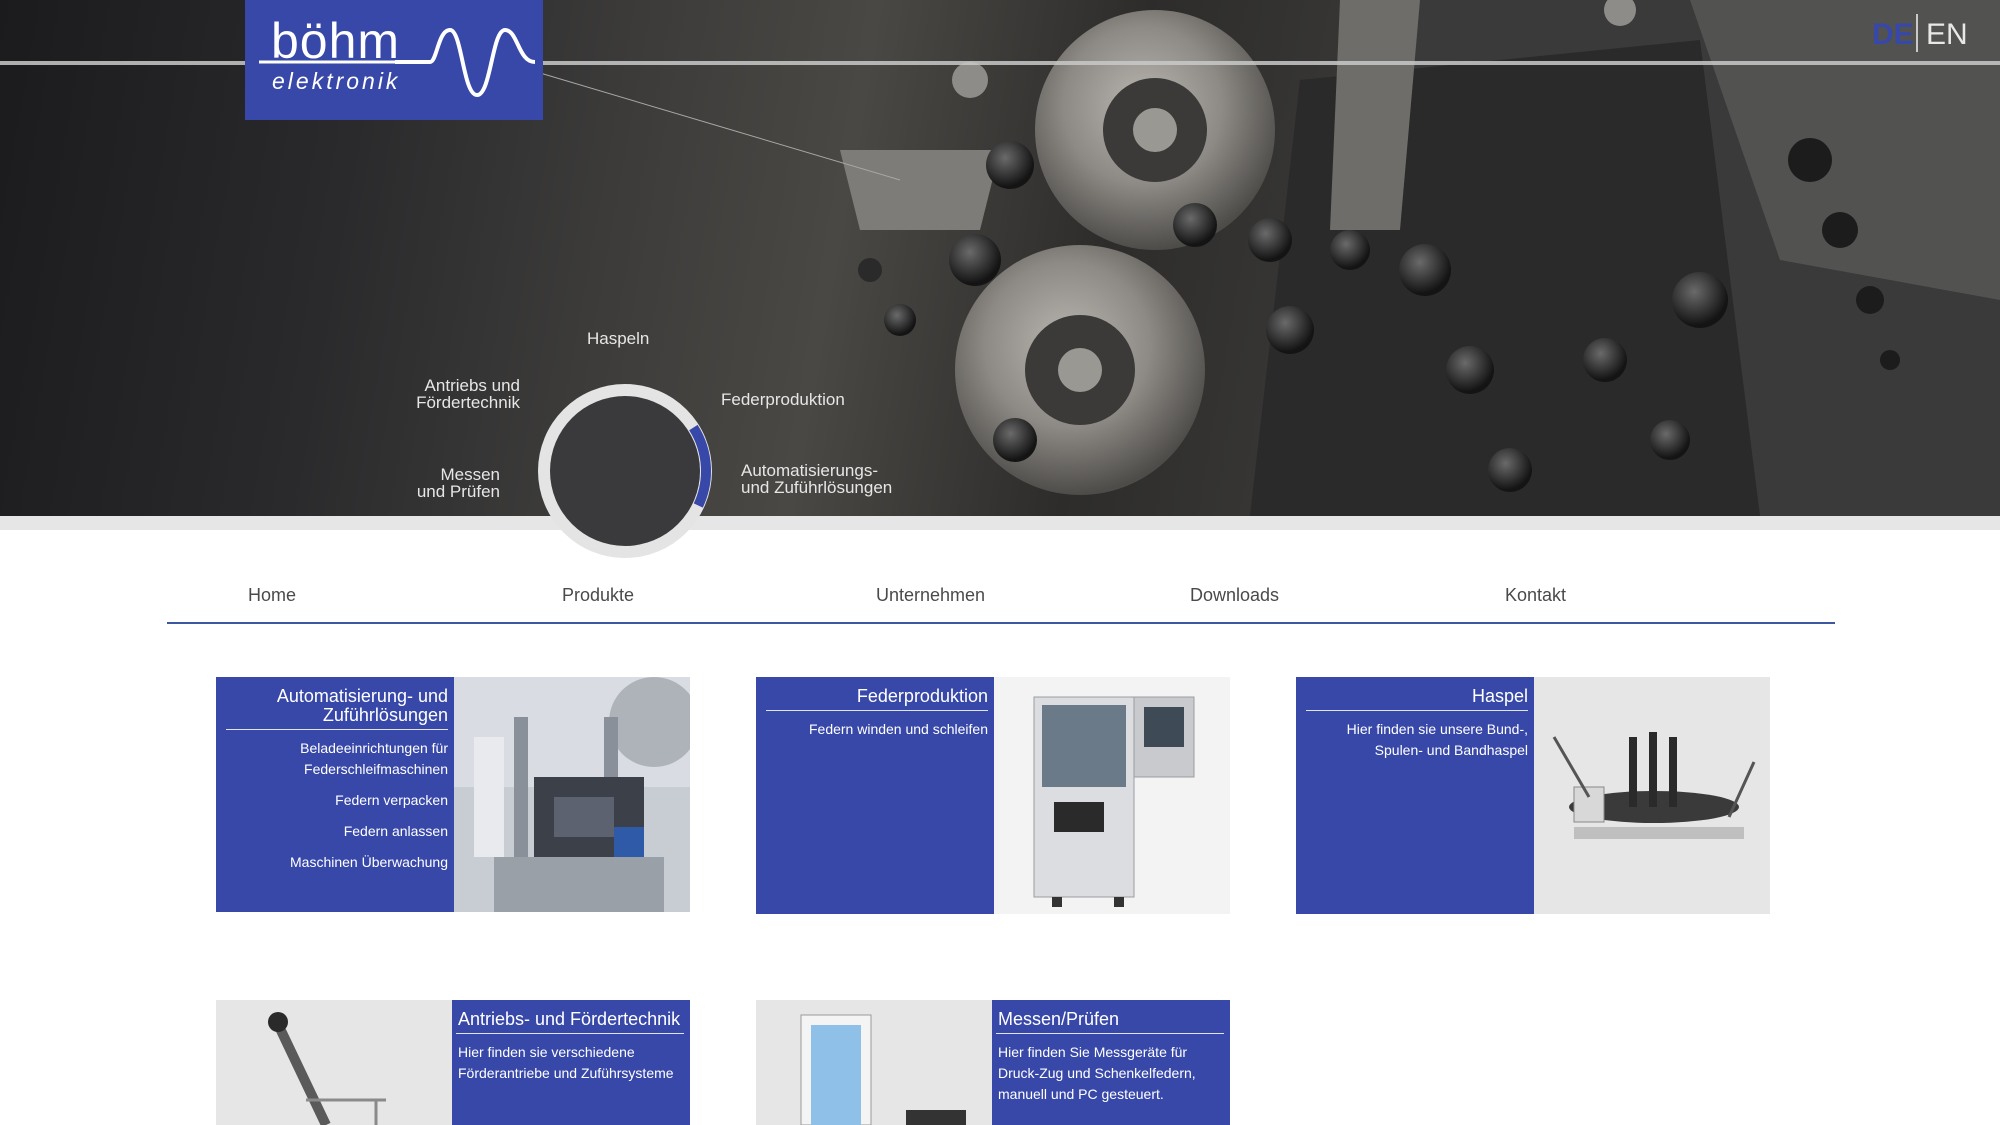 The width and height of the screenshot is (2000, 1125). I want to click on card-item-verpacken: Federn verpacken, so click(337, 800).